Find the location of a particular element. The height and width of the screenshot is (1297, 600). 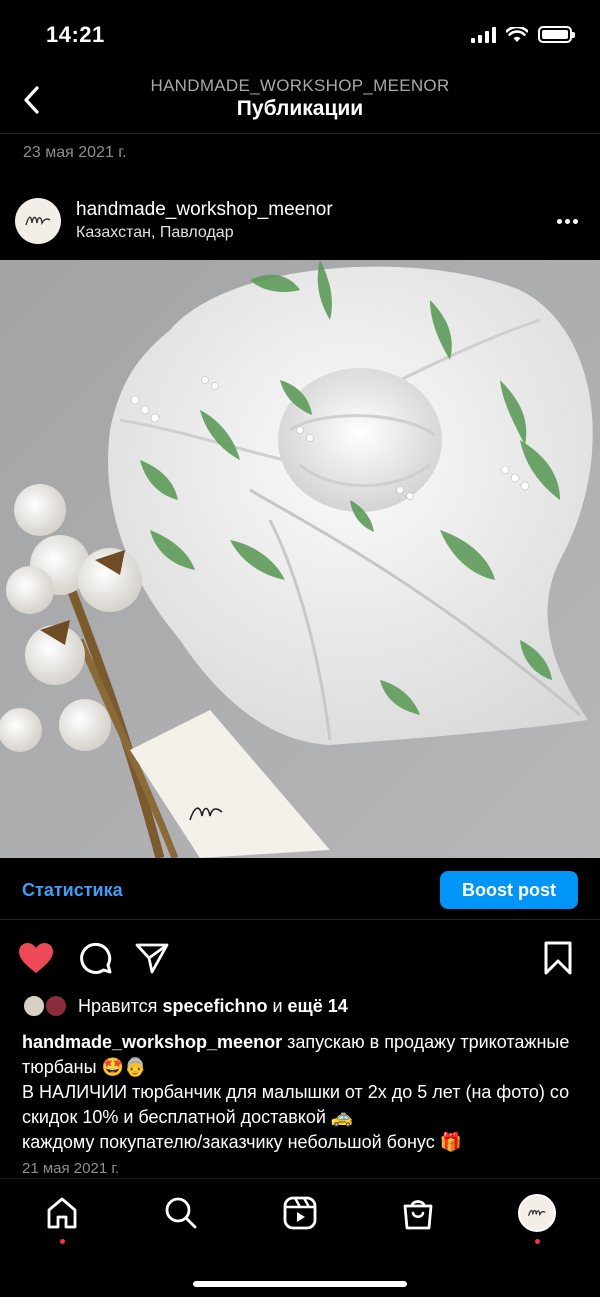

profile-notification-dot is located at coordinates (537, 1241).